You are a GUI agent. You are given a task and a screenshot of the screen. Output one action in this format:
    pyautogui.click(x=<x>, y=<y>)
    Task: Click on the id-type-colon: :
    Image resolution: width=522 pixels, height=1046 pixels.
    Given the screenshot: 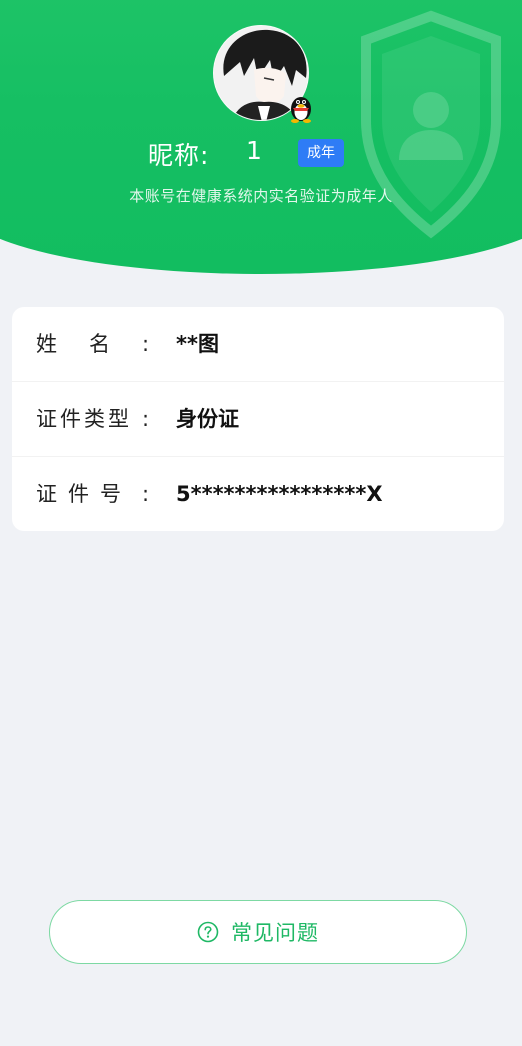 What is the action you would take?
    pyautogui.click(x=146, y=419)
    